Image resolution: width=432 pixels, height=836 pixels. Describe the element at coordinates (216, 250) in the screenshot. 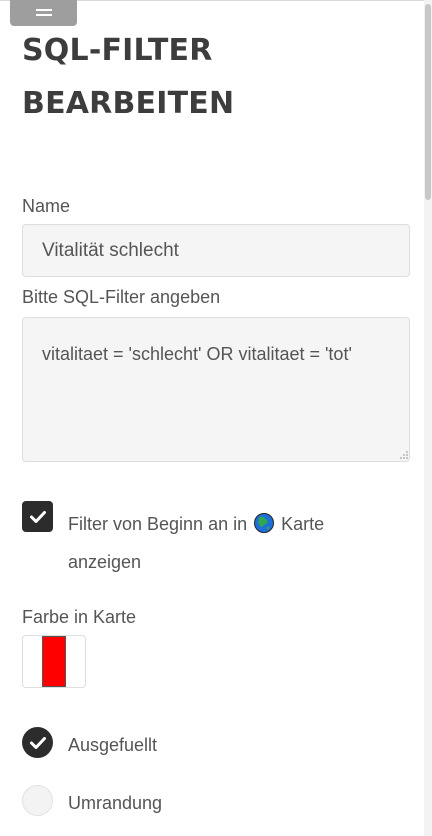

I see `name-input` at that location.